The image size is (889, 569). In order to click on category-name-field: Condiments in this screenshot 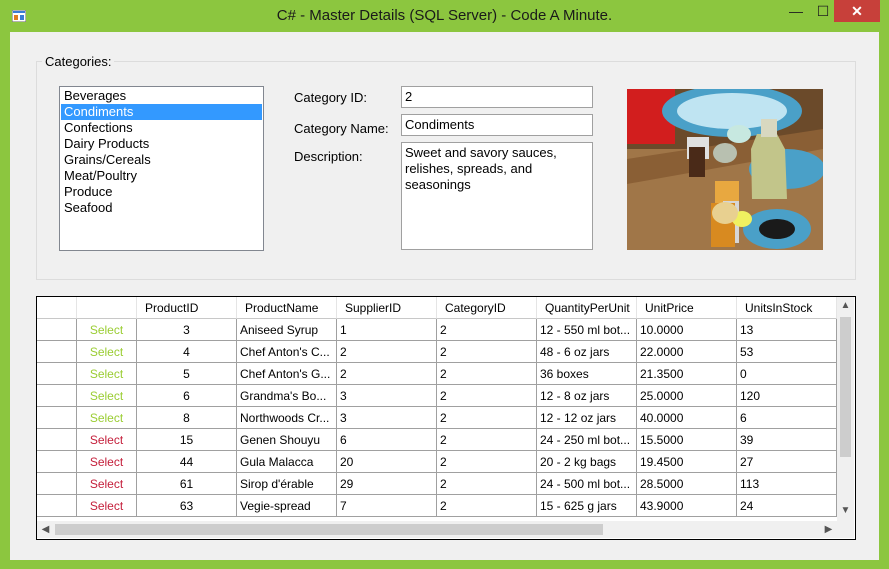, I will do `click(497, 125)`.